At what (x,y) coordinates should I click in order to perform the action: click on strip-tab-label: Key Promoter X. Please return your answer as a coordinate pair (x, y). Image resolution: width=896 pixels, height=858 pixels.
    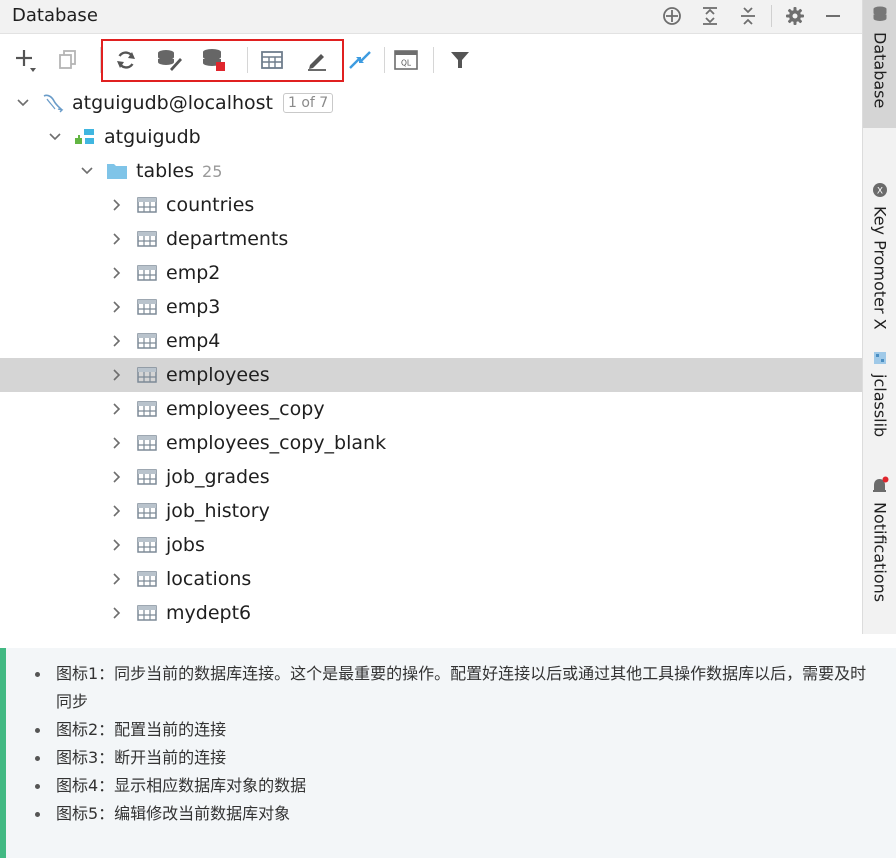
    Looking at the image, I should click on (880, 268).